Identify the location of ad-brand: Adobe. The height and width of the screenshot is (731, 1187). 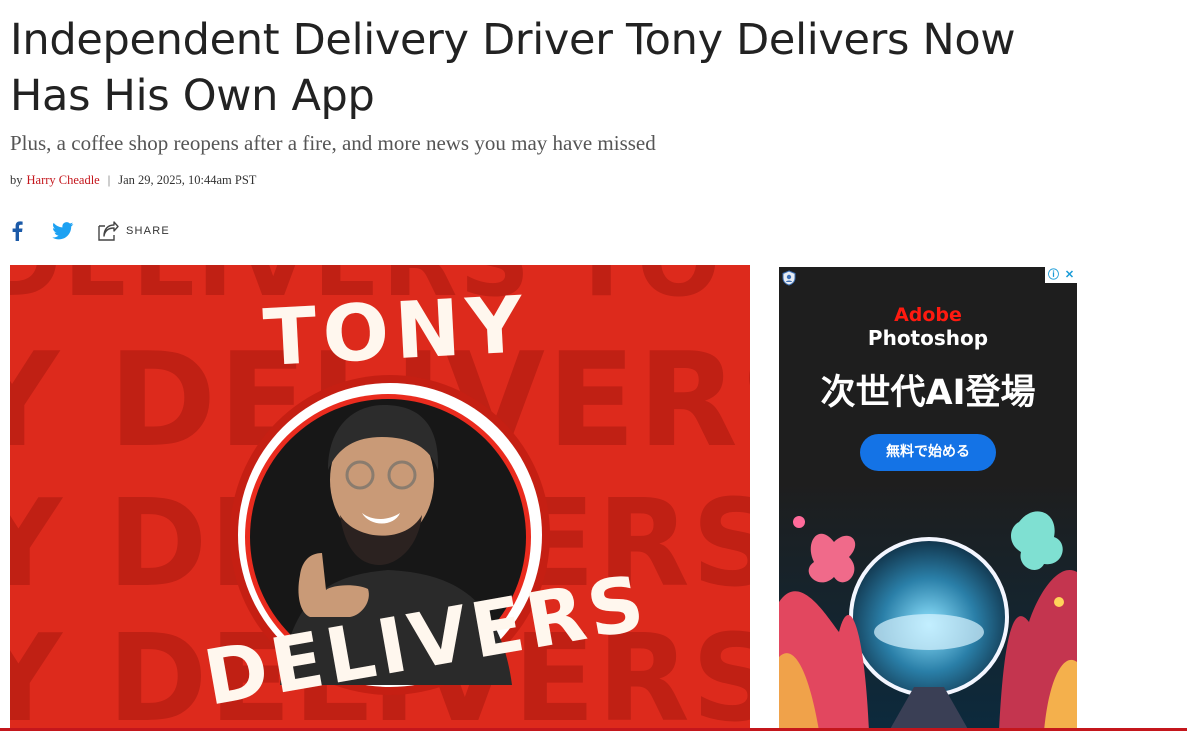
(928, 315).